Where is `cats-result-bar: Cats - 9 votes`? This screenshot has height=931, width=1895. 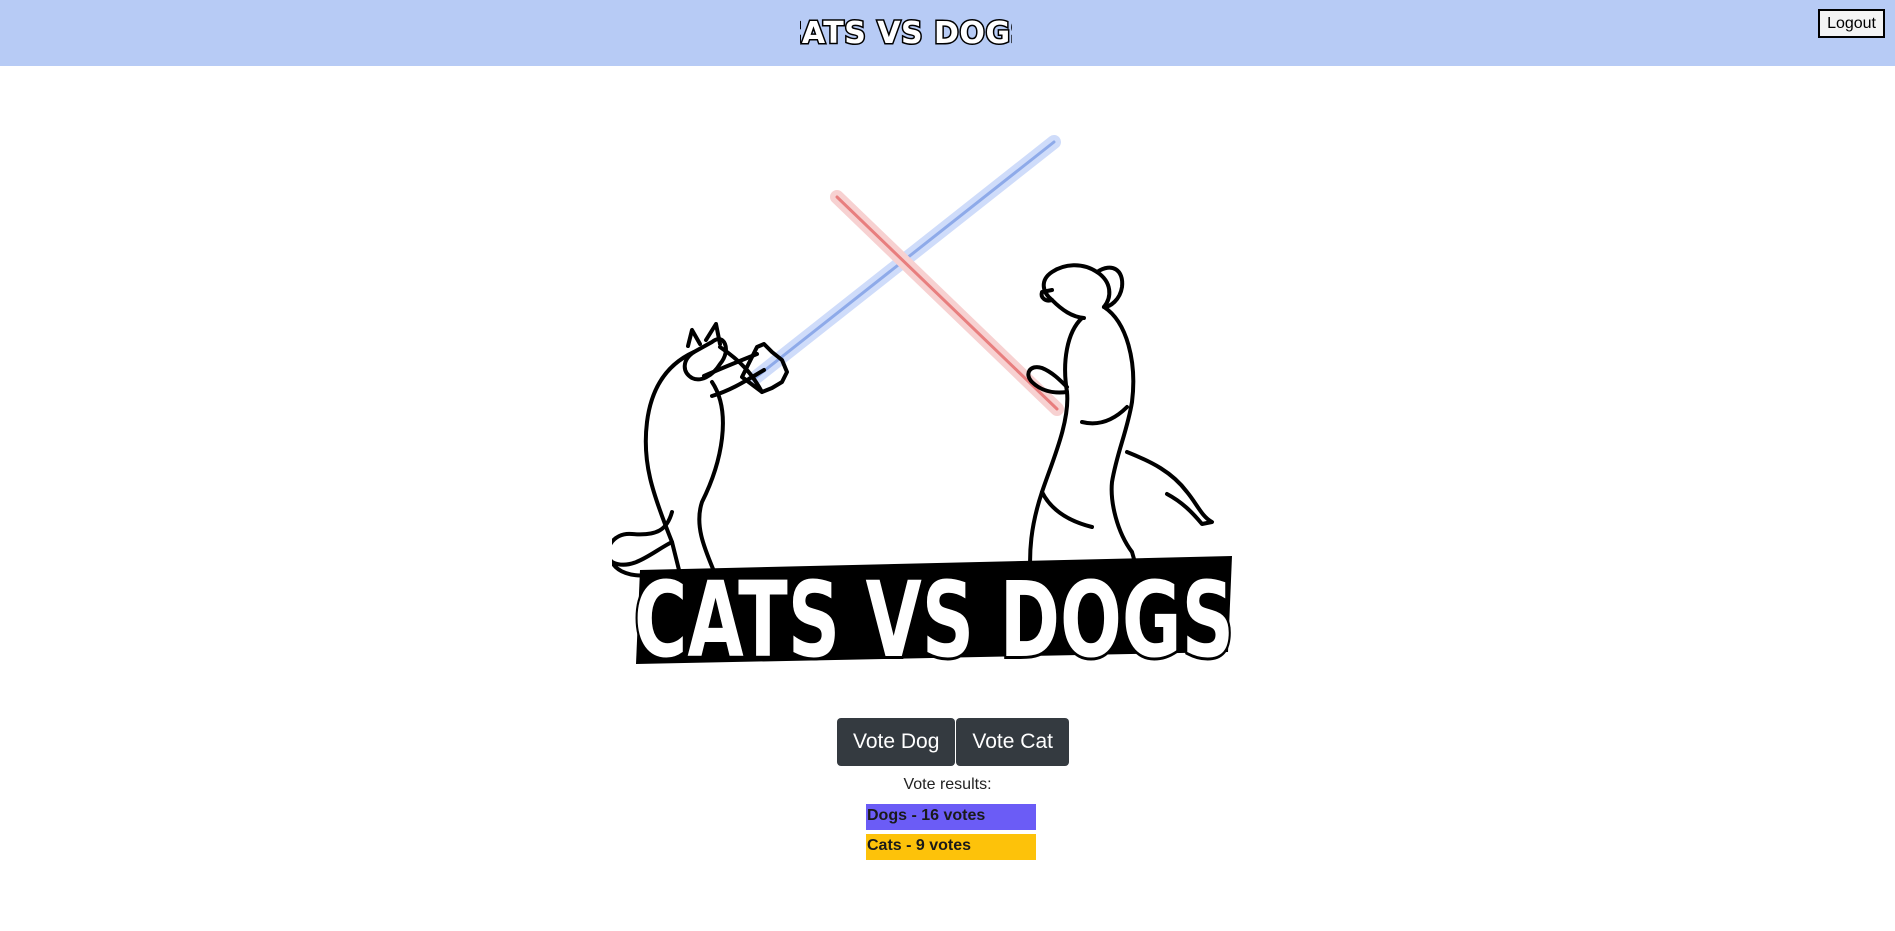
cats-result-bar: Cats - 9 votes is located at coordinates (951, 847).